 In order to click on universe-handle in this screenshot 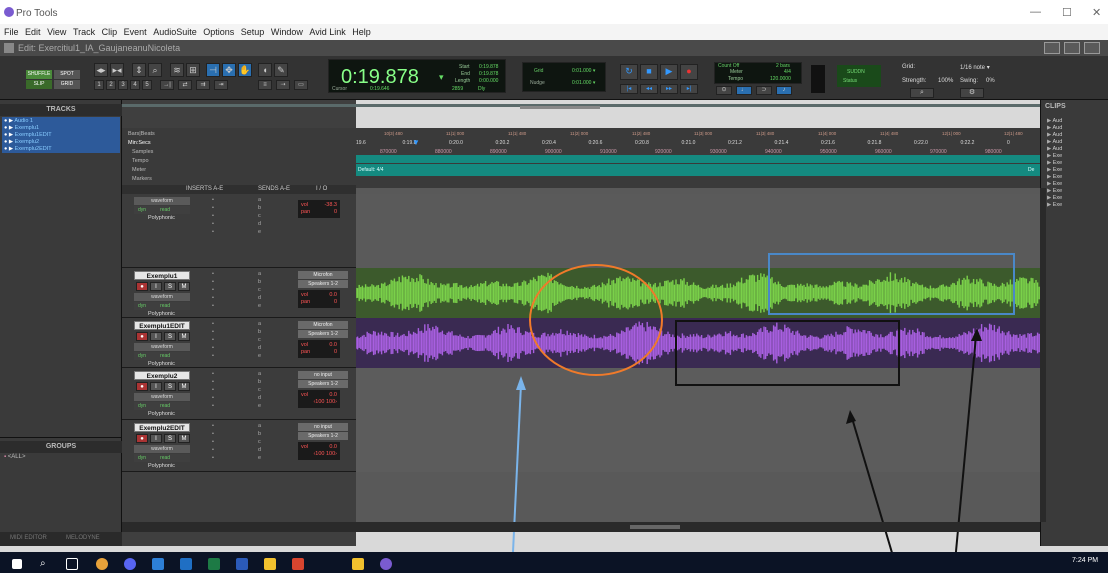, I will do `click(560, 107)`.